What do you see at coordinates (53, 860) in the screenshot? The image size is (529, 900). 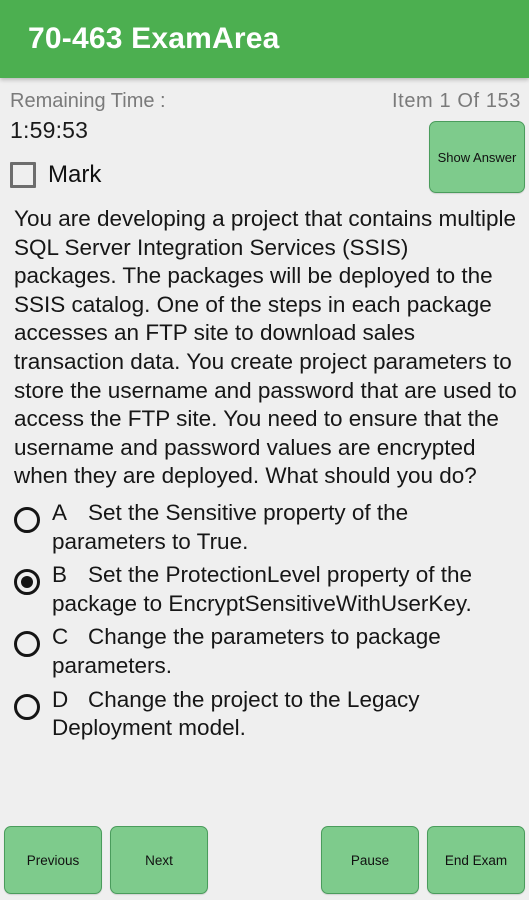 I see `previous-button: Previous` at bounding box center [53, 860].